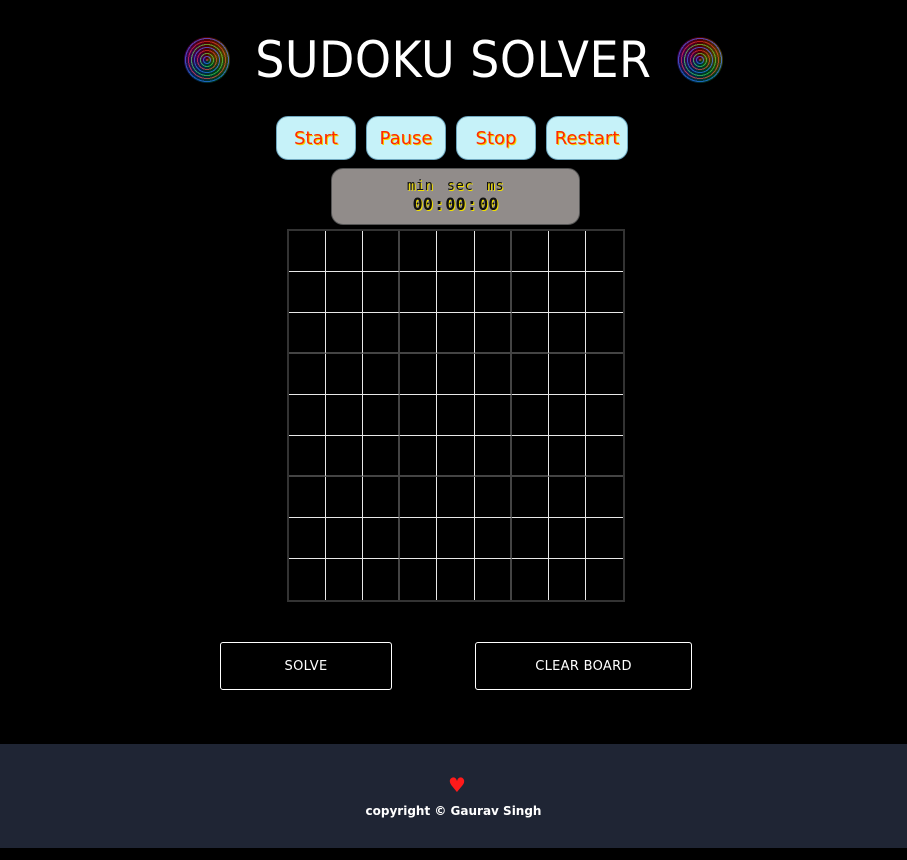  I want to click on seconds-value: 00, so click(455, 205).